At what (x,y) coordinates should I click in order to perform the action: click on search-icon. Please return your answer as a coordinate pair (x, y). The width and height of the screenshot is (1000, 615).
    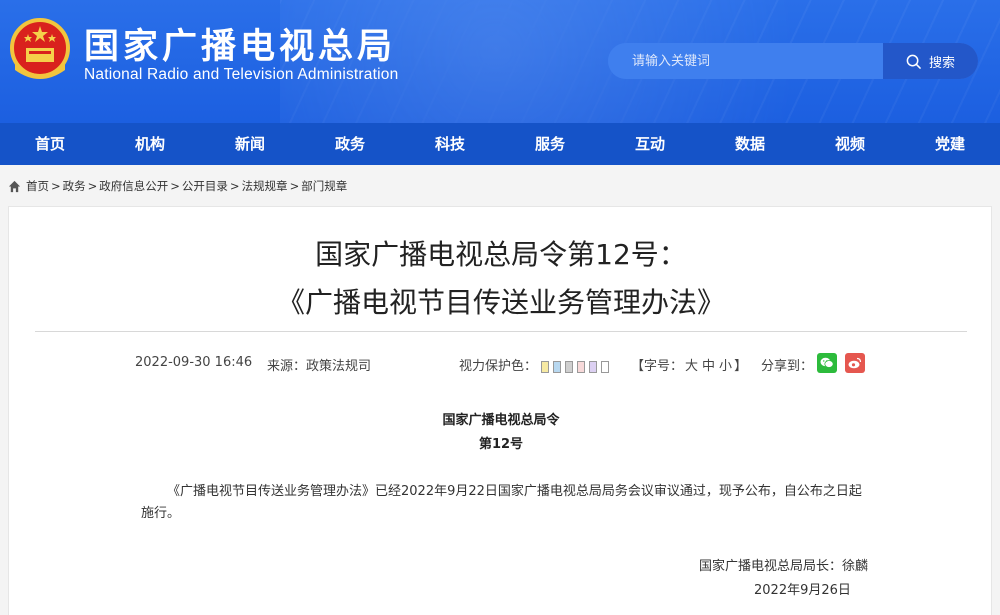
    Looking at the image, I should click on (913, 61).